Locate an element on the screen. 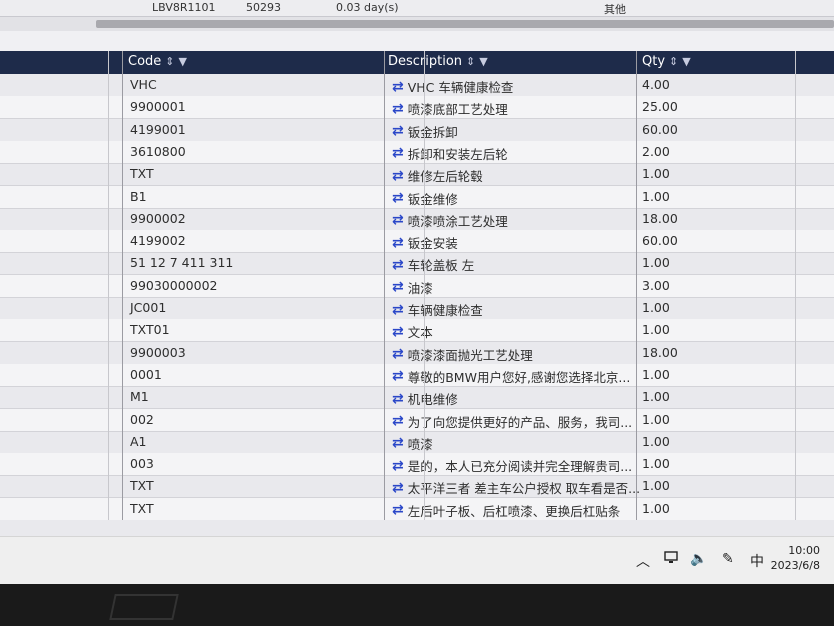 The width and height of the screenshot is (834, 626). table-row: TXT ⇄ 太平洋三者 差主车公户授权 取车看是否... 1.00 is located at coordinates (417, 487).